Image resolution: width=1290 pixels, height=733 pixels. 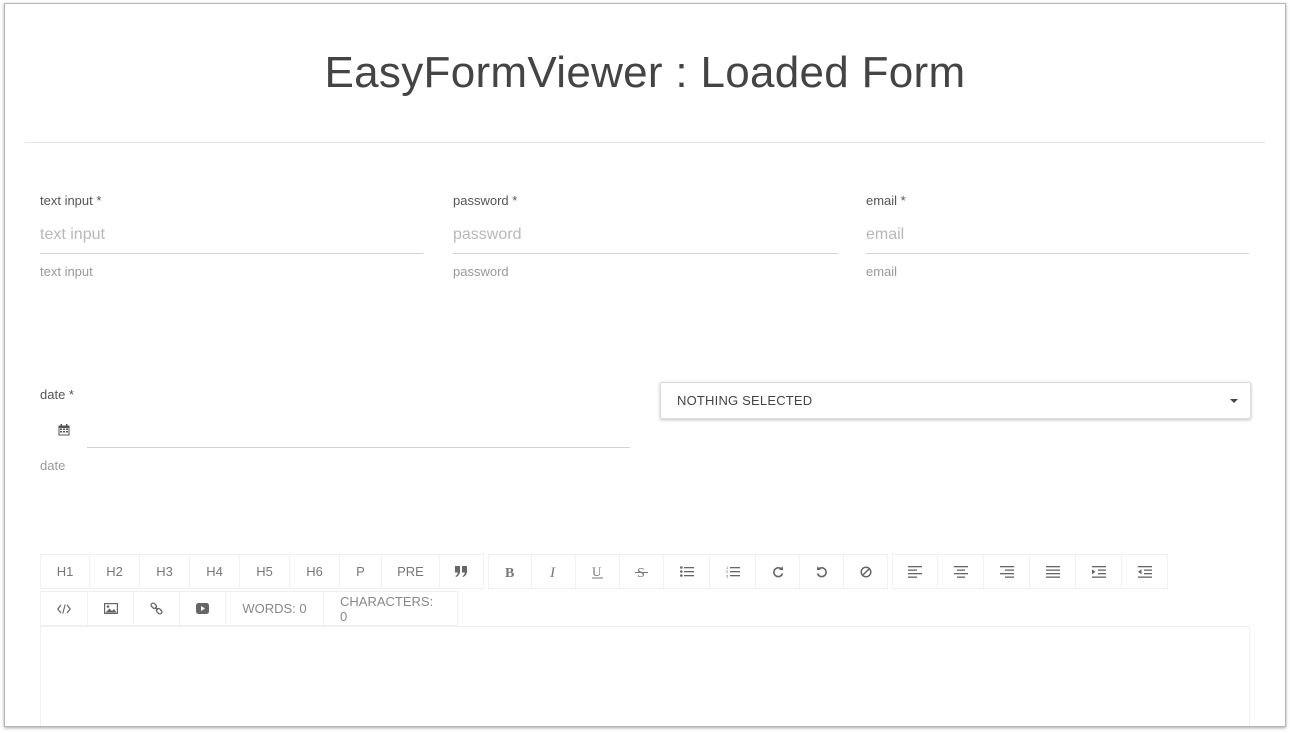 I want to click on image-button, so click(x=111, y=608).